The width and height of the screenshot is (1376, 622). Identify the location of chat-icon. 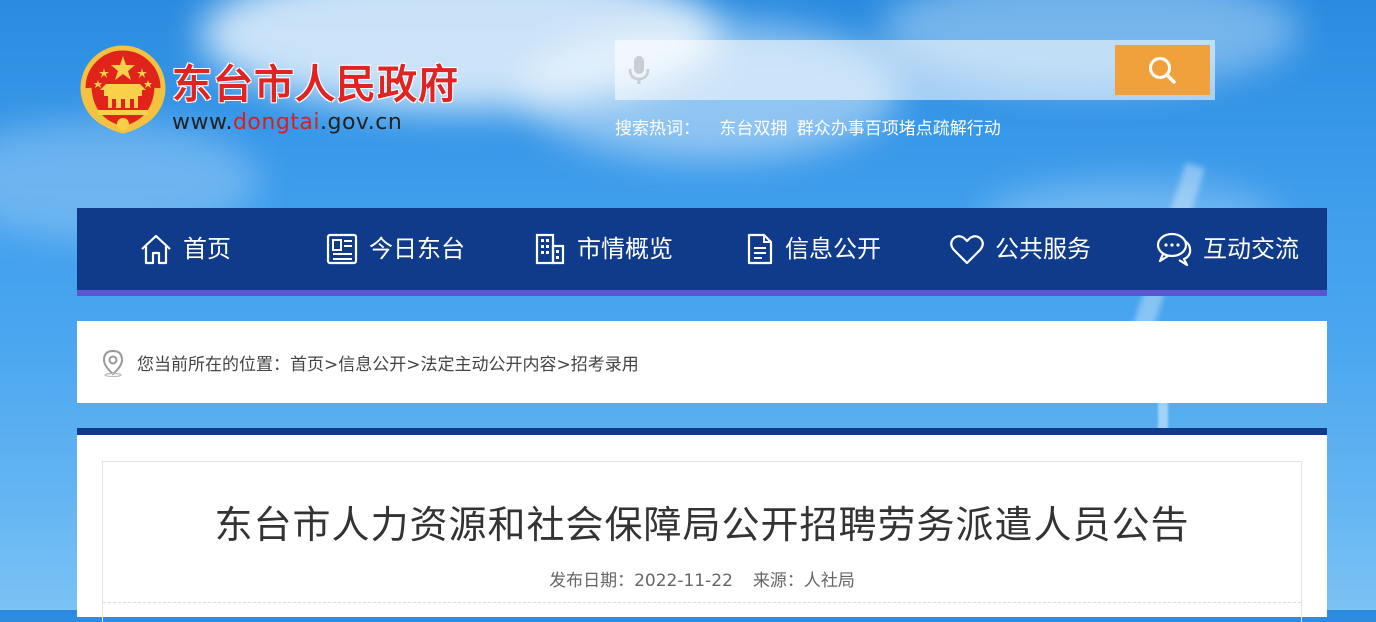
(1174, 249).